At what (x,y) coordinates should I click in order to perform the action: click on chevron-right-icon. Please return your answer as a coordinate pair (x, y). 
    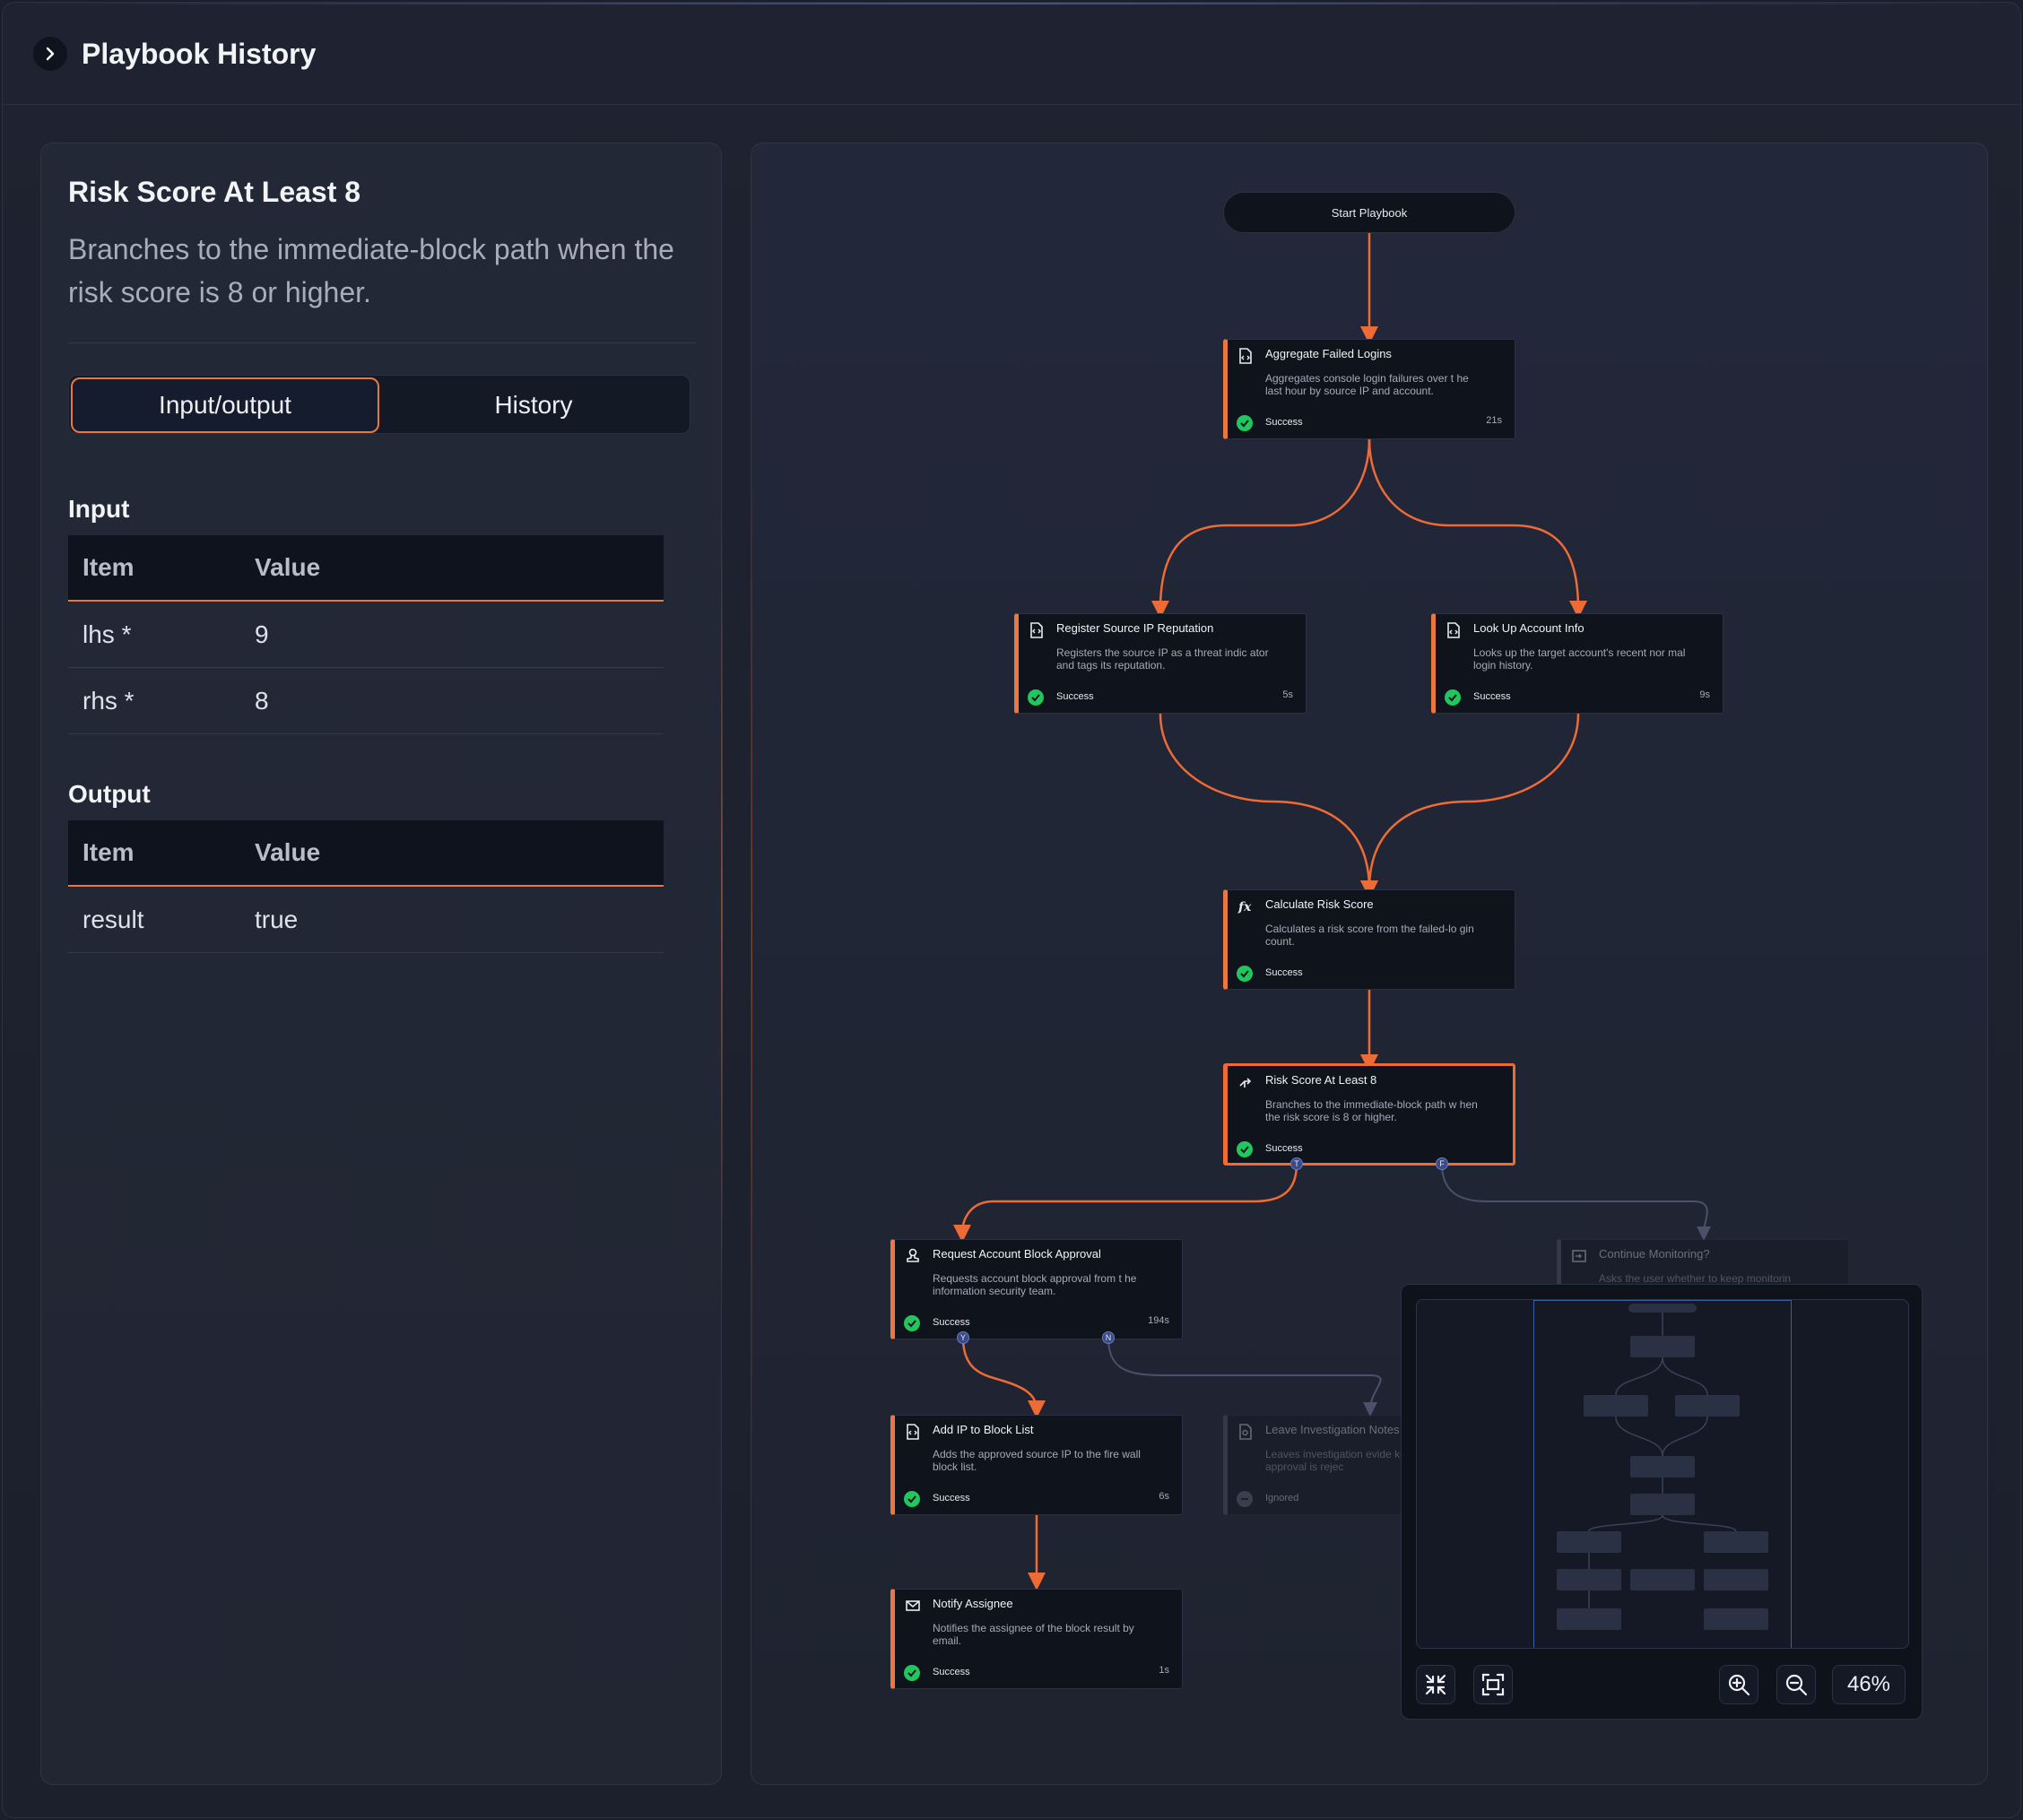
    Looking at the image, I should click on (50, 54).